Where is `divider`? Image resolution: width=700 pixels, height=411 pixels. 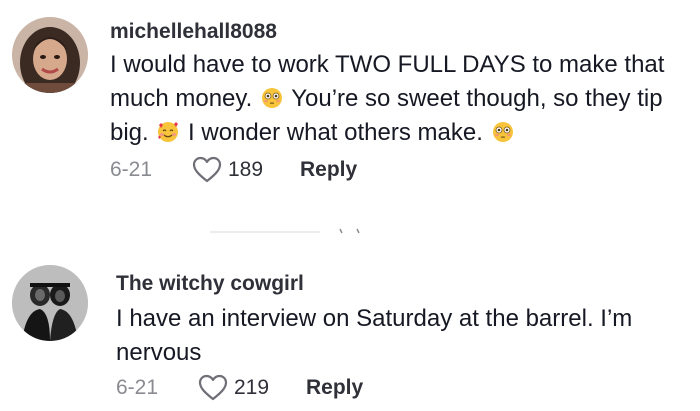
divider is located at coordinates (285, 231).